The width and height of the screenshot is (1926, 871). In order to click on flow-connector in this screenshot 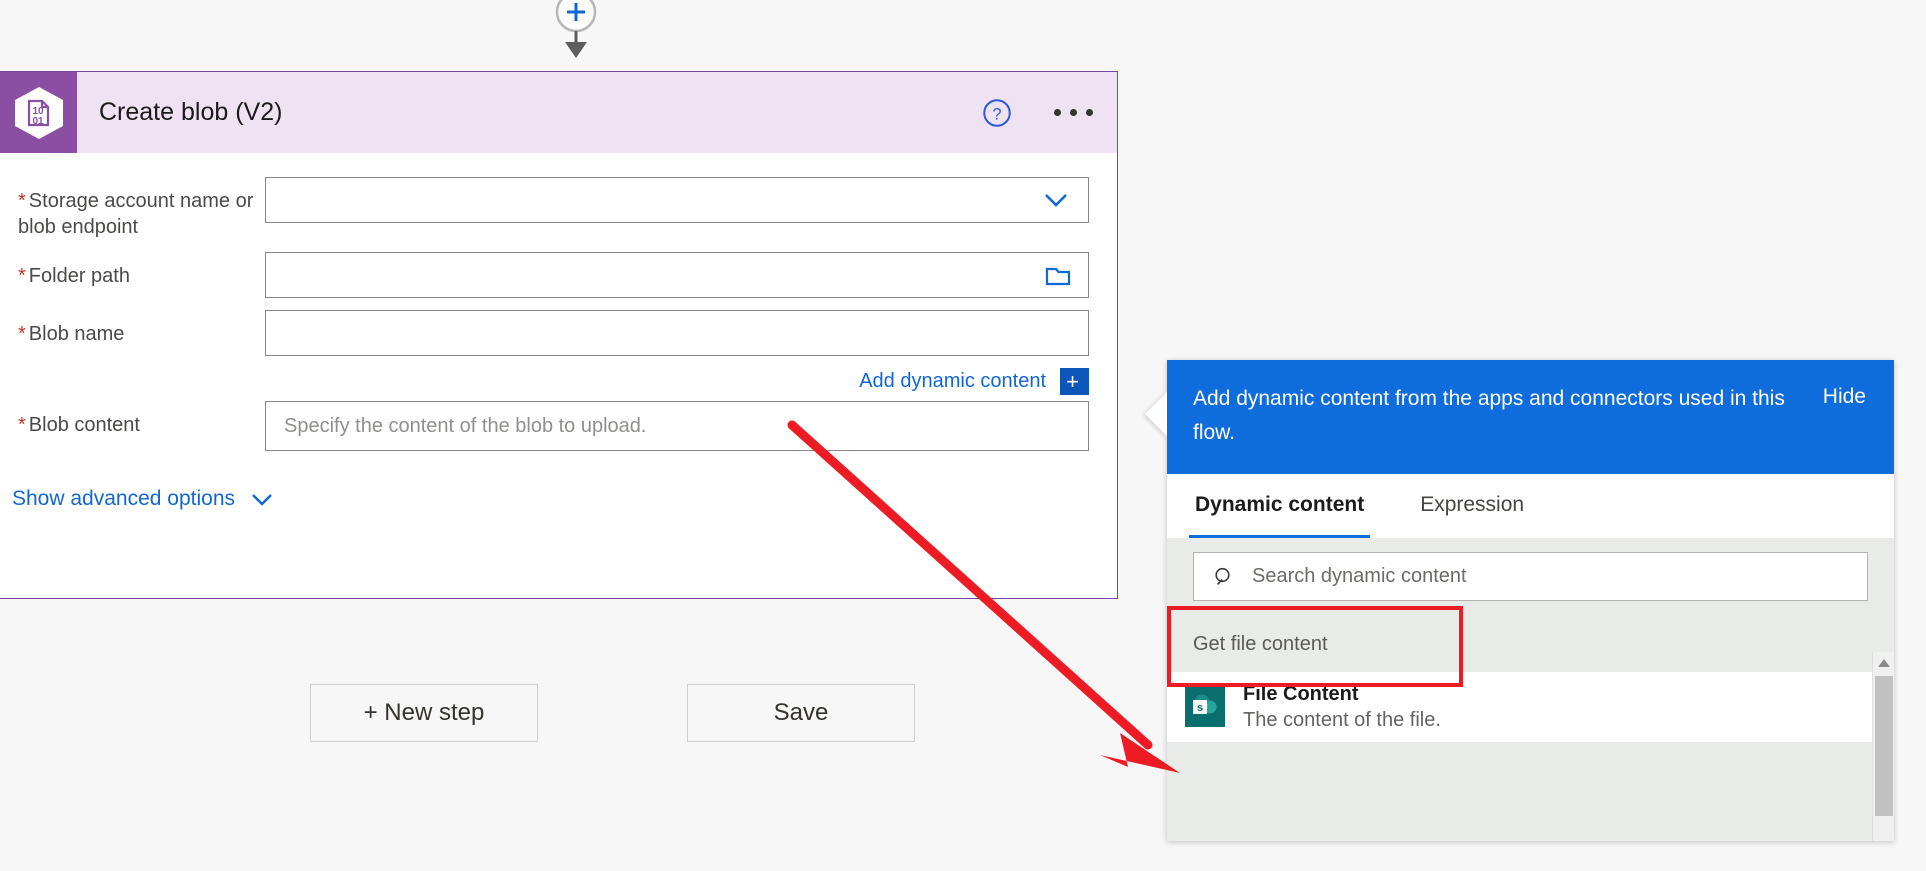, I will do `click(576, 29)`.